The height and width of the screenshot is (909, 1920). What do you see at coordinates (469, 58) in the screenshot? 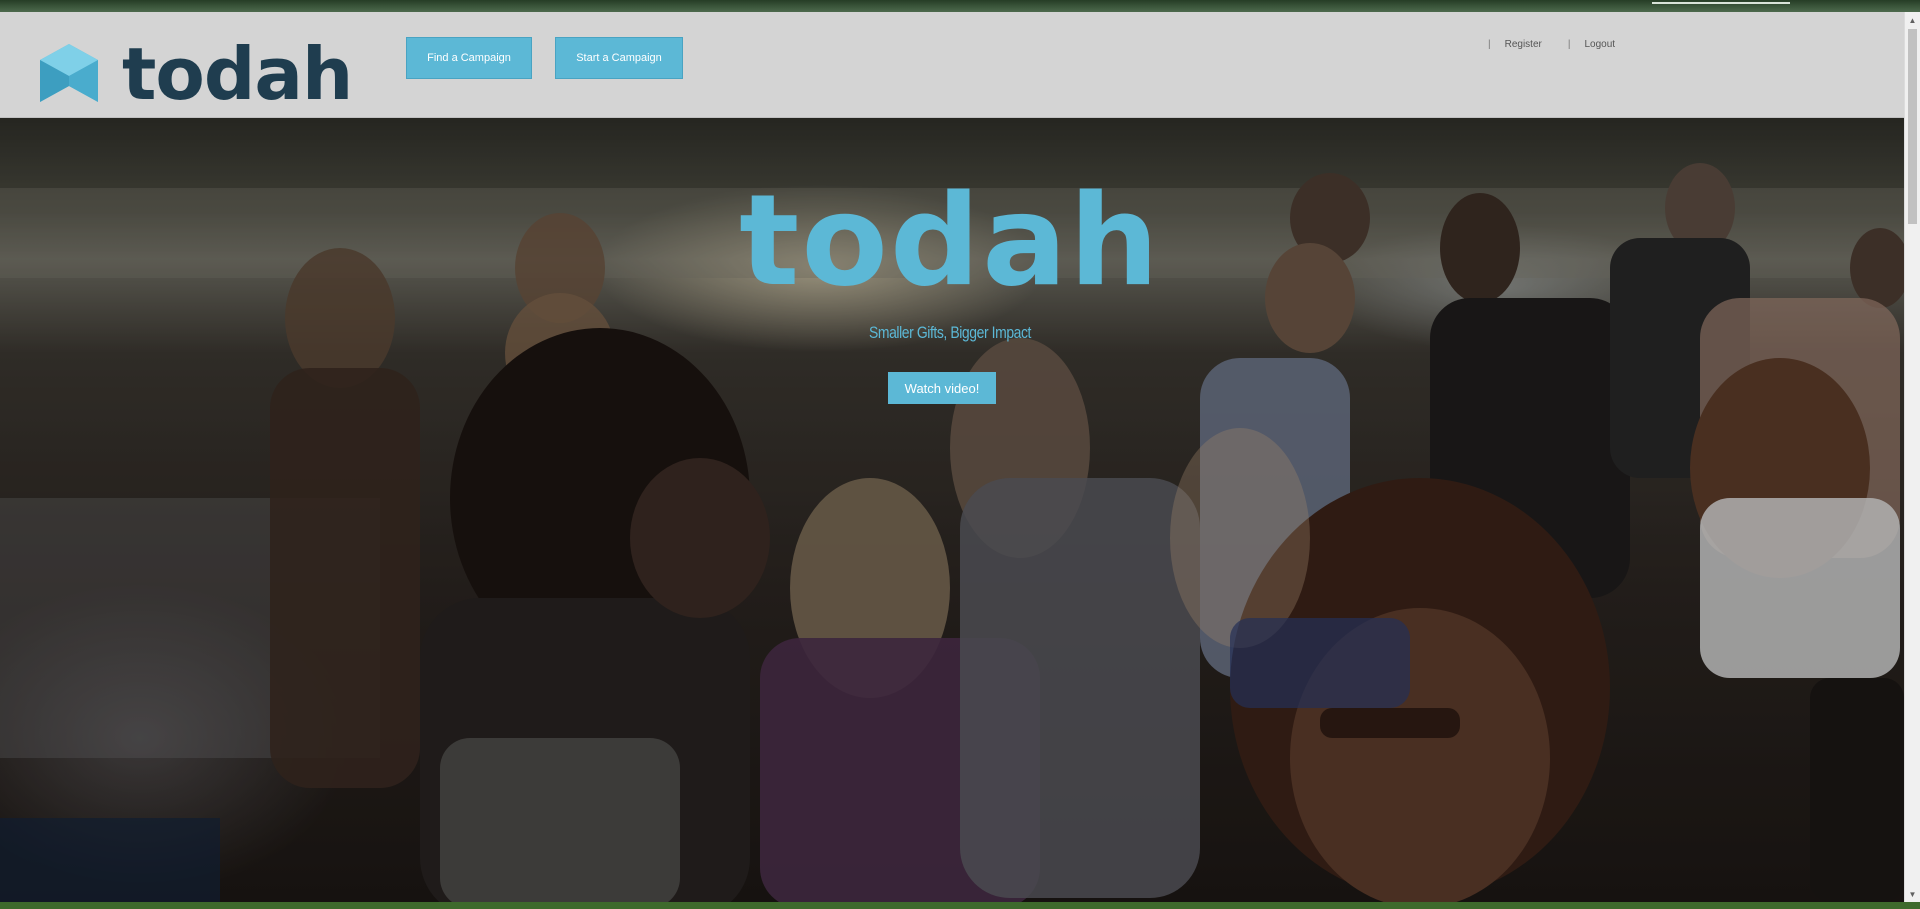
I see `find-campaign-button: Find a Campaign` at bounding box center [469, 58].